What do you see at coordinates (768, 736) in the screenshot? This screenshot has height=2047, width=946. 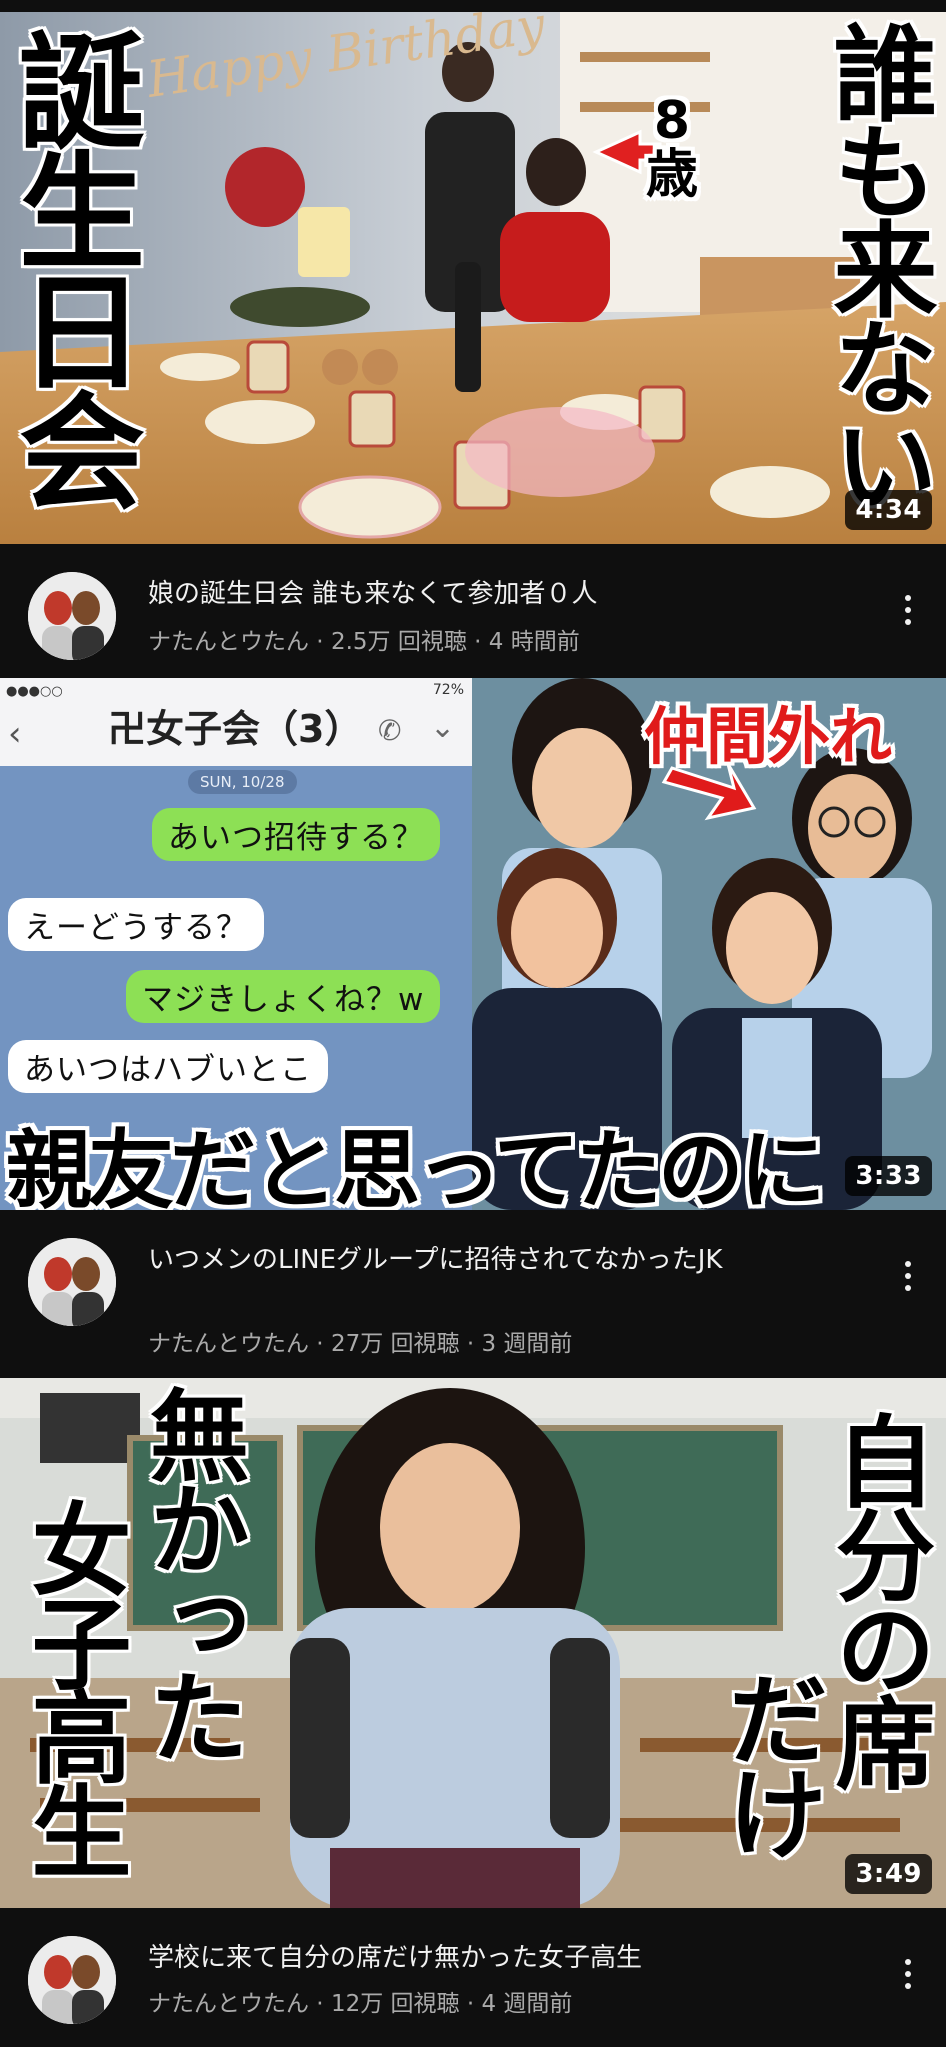 I see `thumbnail-tag: 仲間外れ` at bounding box center [768, 736].